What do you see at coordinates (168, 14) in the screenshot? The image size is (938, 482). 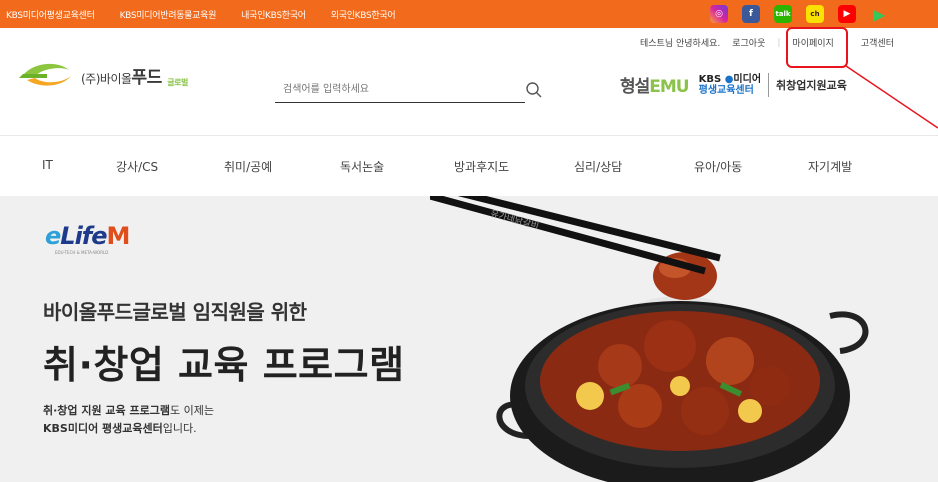 I see `link-kbs-pet: KBS미디어반려동물교육원` at bounding box center [168, 14].